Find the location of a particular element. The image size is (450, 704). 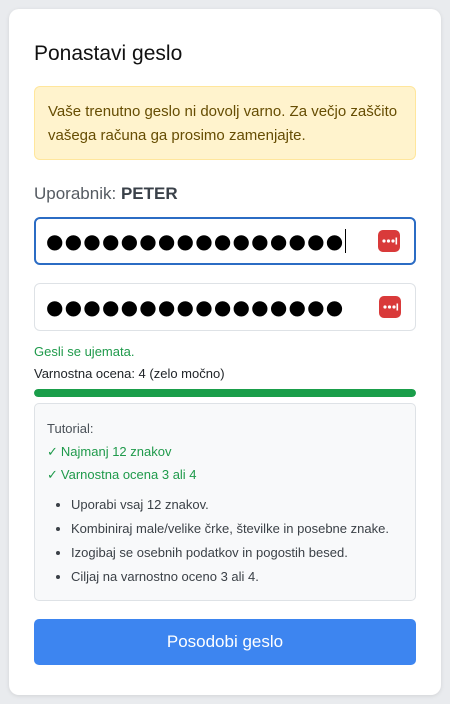

tip-item: Ciljaj na varnostno oceno 3 ali 4. is located at coordinates (237, 577).